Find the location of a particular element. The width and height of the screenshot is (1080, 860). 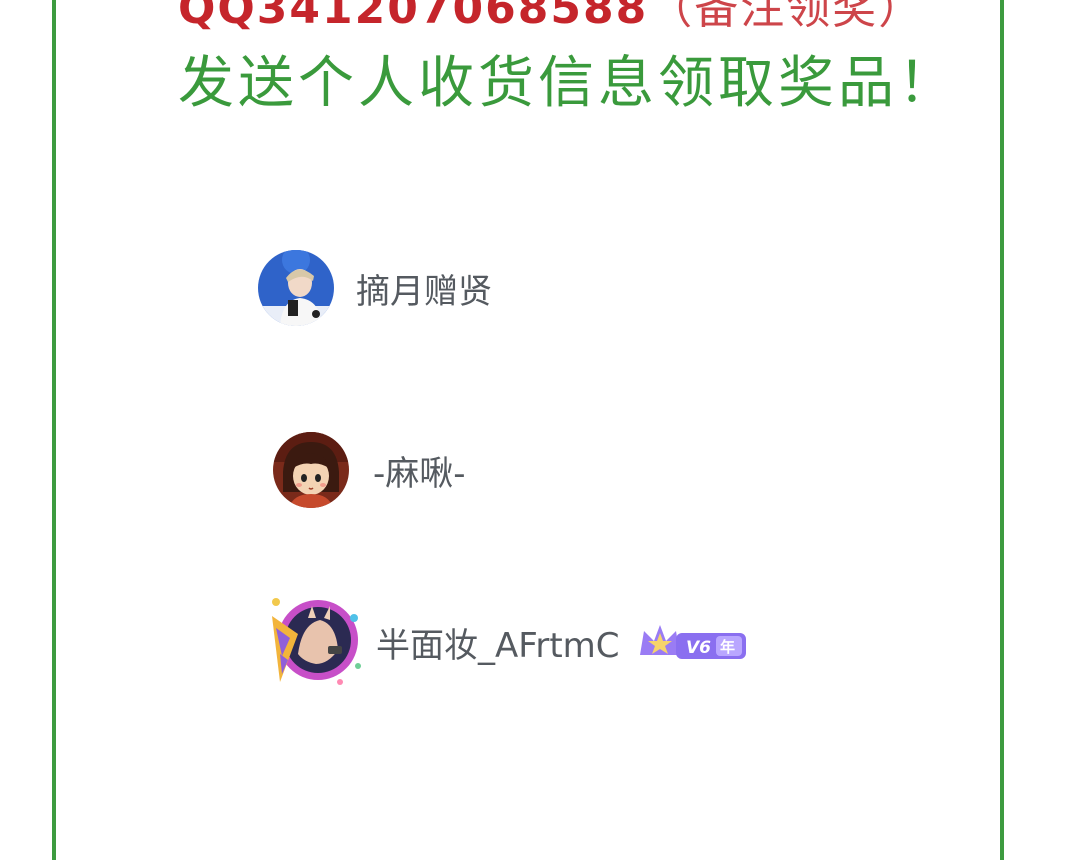

vip-year-text: 年 is located at coordinates (727, 647).